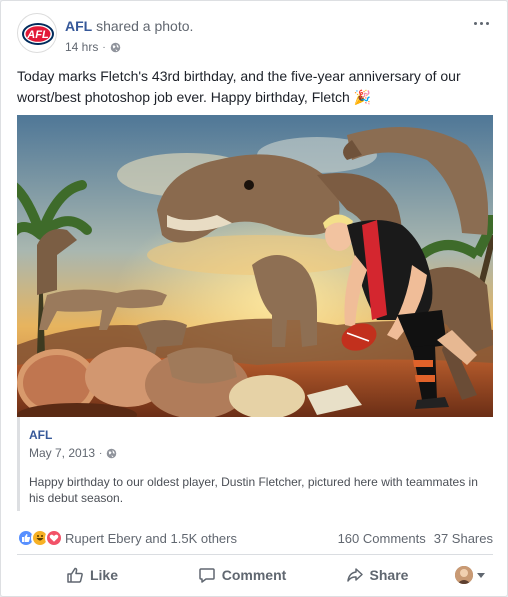 This screenshot has height=597, width=508. Describe the element at coordinates (464, 575) in the screenshot. I see `user-avatar` at that location.